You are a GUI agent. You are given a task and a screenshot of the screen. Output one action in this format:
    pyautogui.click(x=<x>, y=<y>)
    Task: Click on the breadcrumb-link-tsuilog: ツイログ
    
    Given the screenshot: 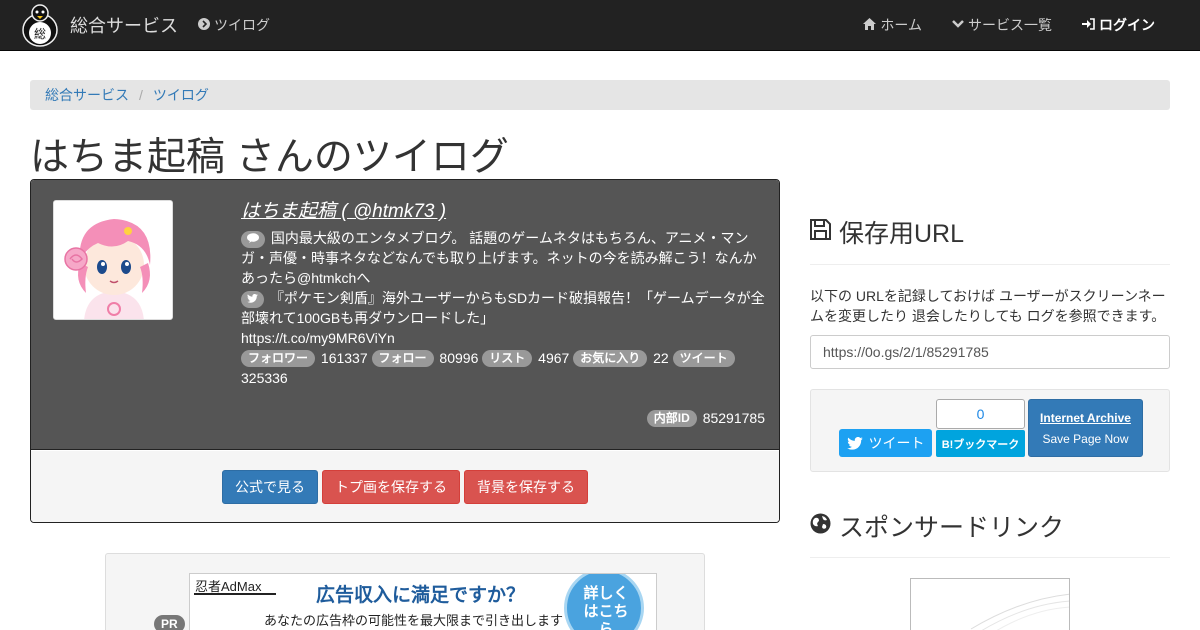 What is the action you would take?
    pyautogui.click(x=181, y=95)
    